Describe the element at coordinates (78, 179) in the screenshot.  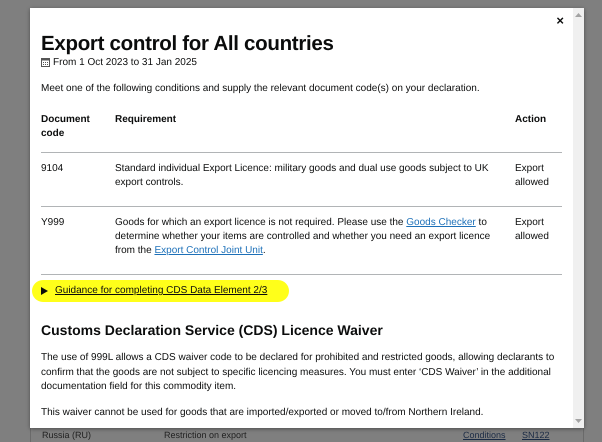
I see `table-cell: 9104` at that location.